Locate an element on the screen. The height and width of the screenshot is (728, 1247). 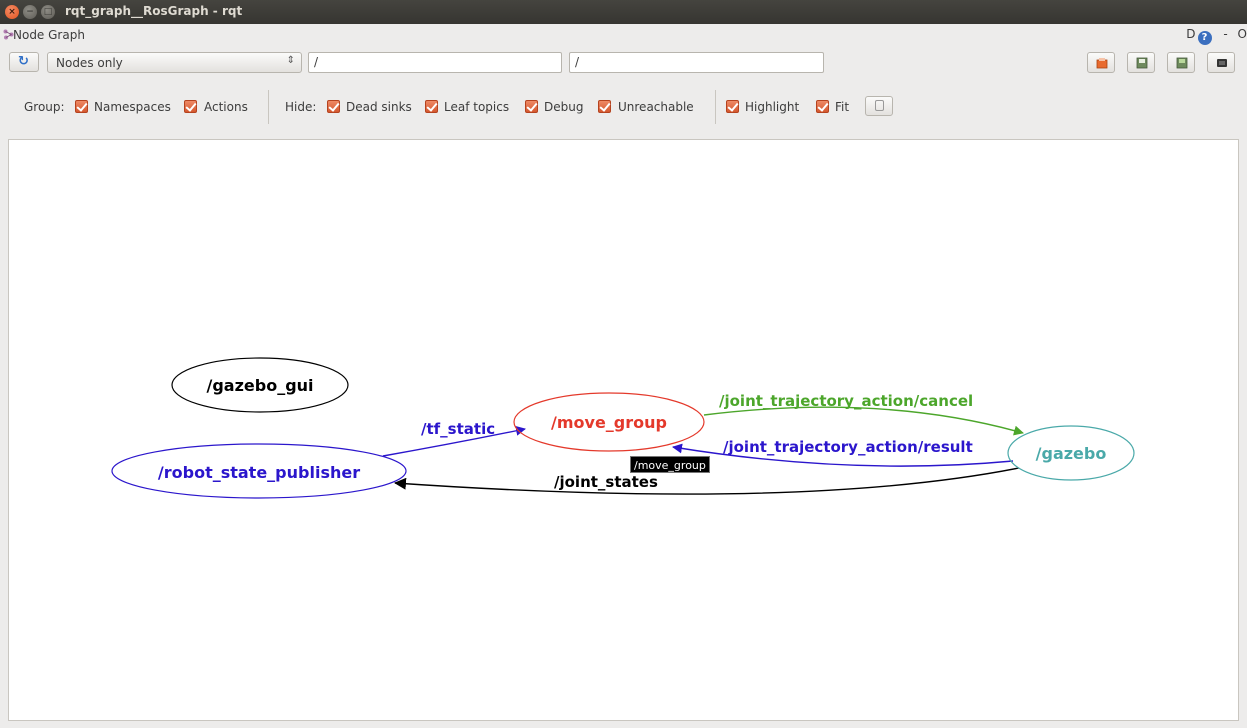
fit-checkbox is located at coordinates (822, 106).